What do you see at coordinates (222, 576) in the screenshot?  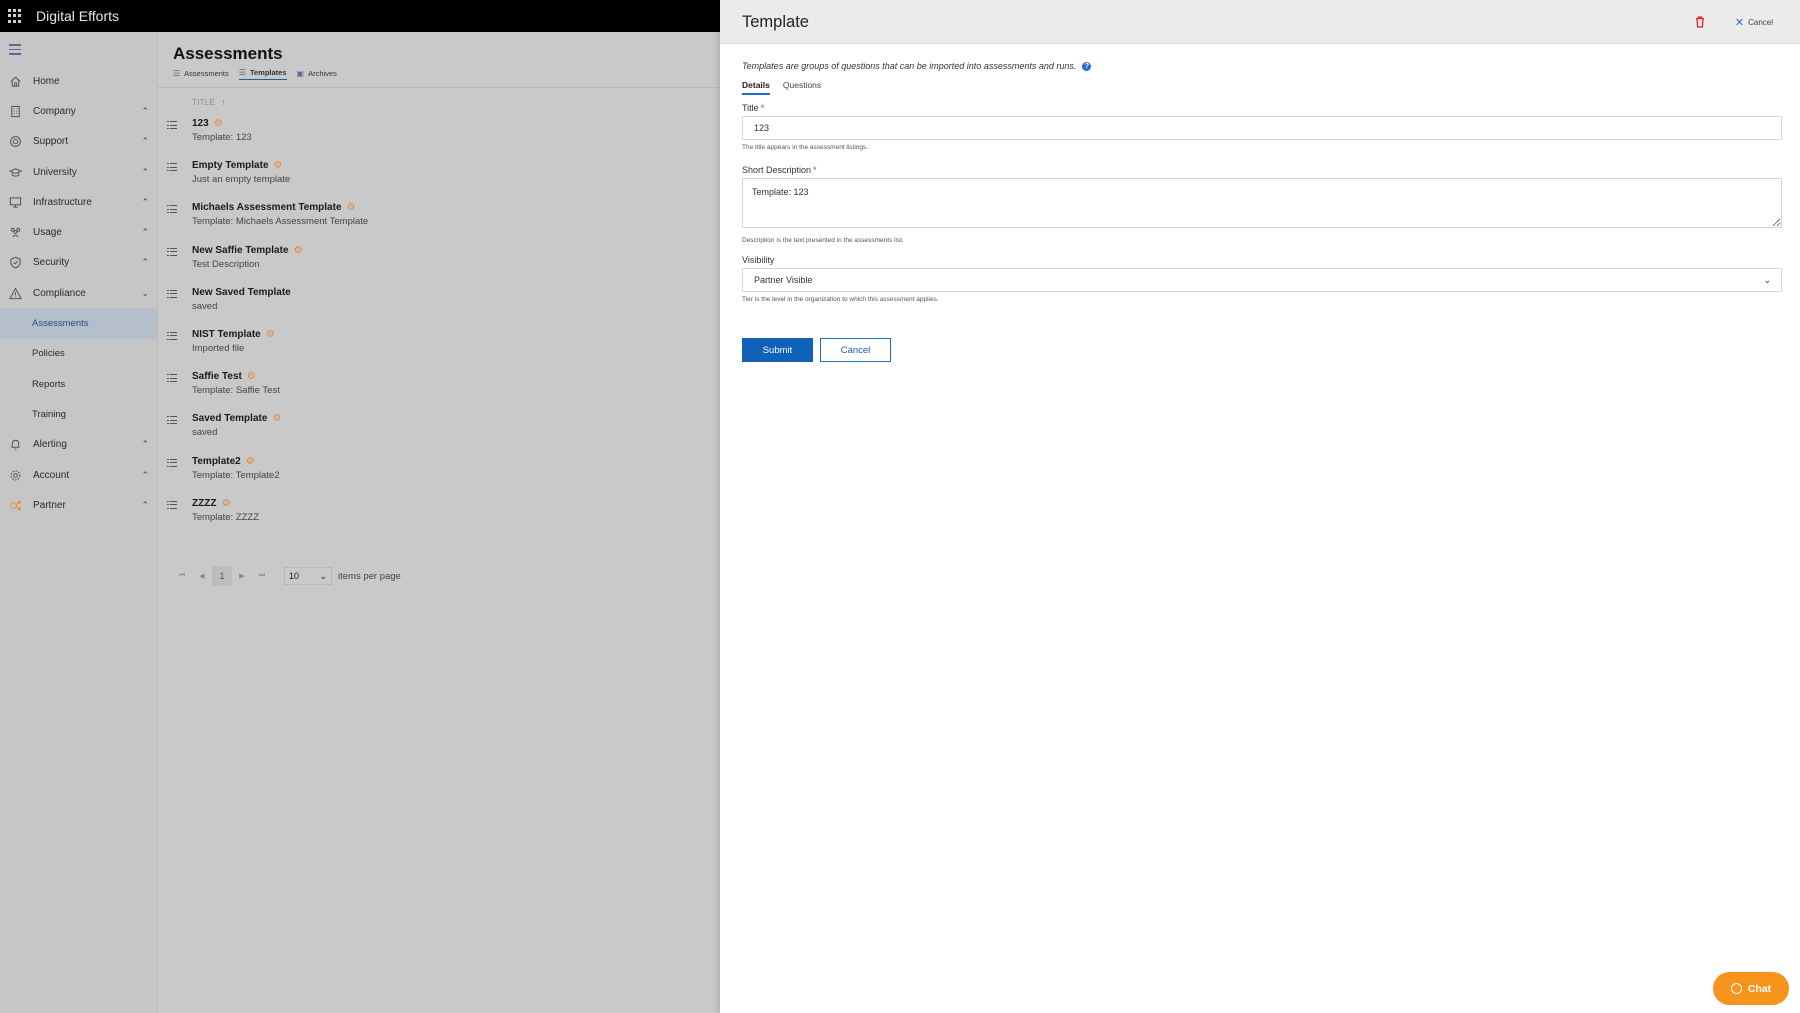 I see `current-page-button: 1` at bounding box center [222, 576].